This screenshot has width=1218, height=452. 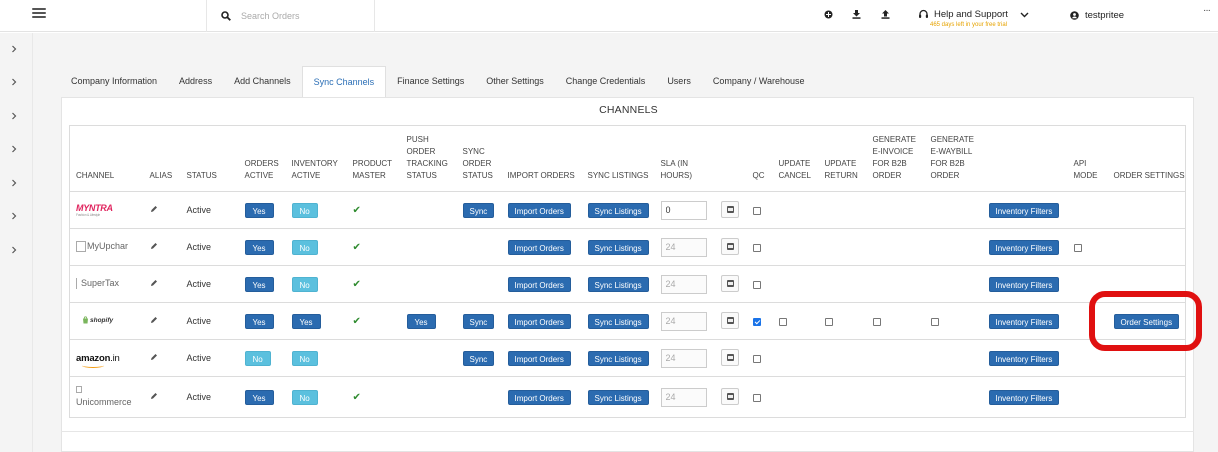 What do you see at coordinates (856, 14) in the screenshot?
I see `download-icon` at bounding box center [856, 14].